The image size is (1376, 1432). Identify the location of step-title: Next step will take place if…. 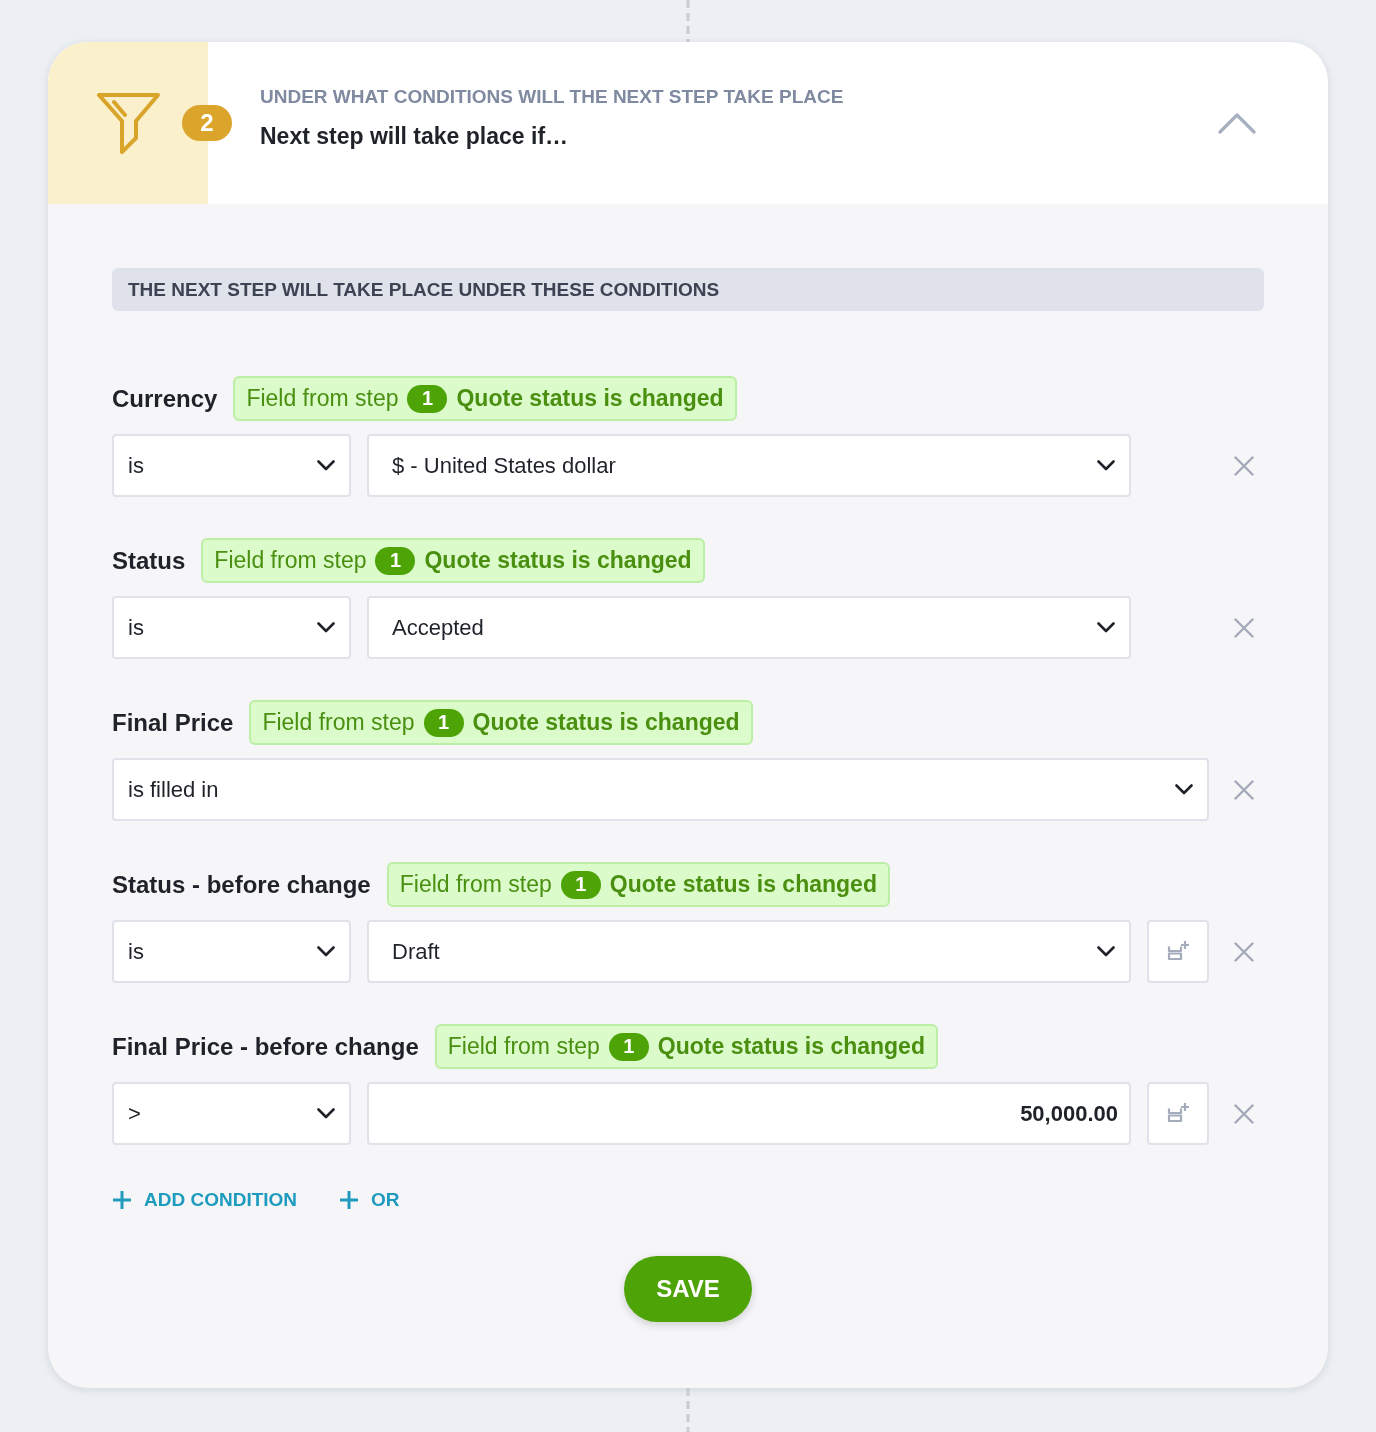
(415, 136).